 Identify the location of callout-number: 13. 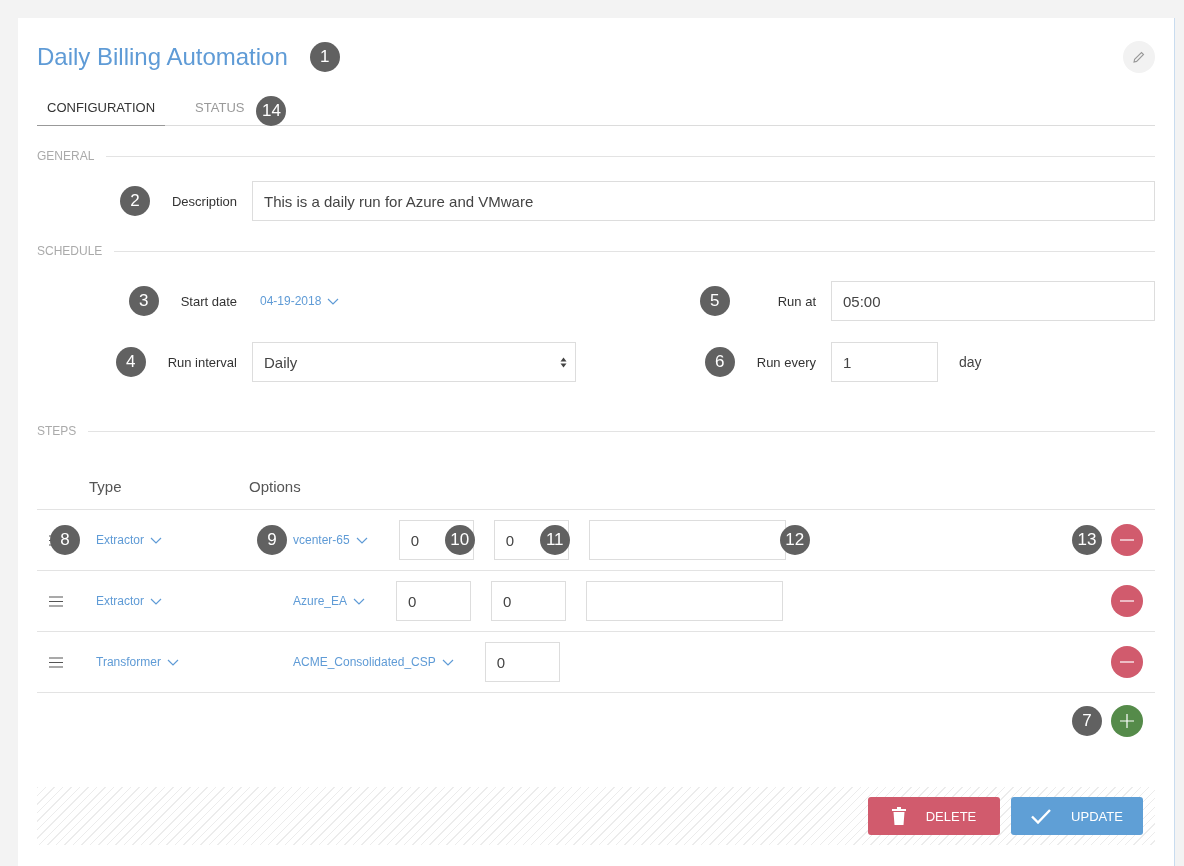
(1087, 540).